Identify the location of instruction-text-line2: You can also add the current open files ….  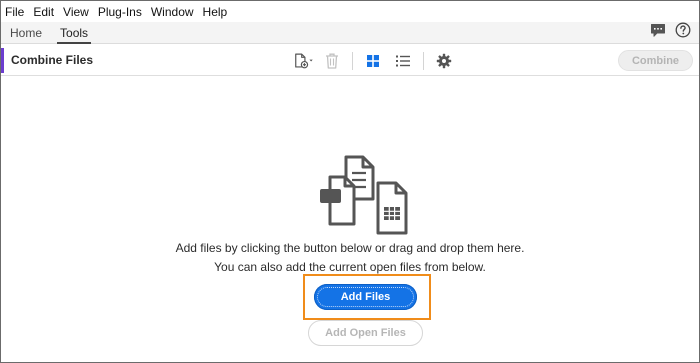
(350, 267).